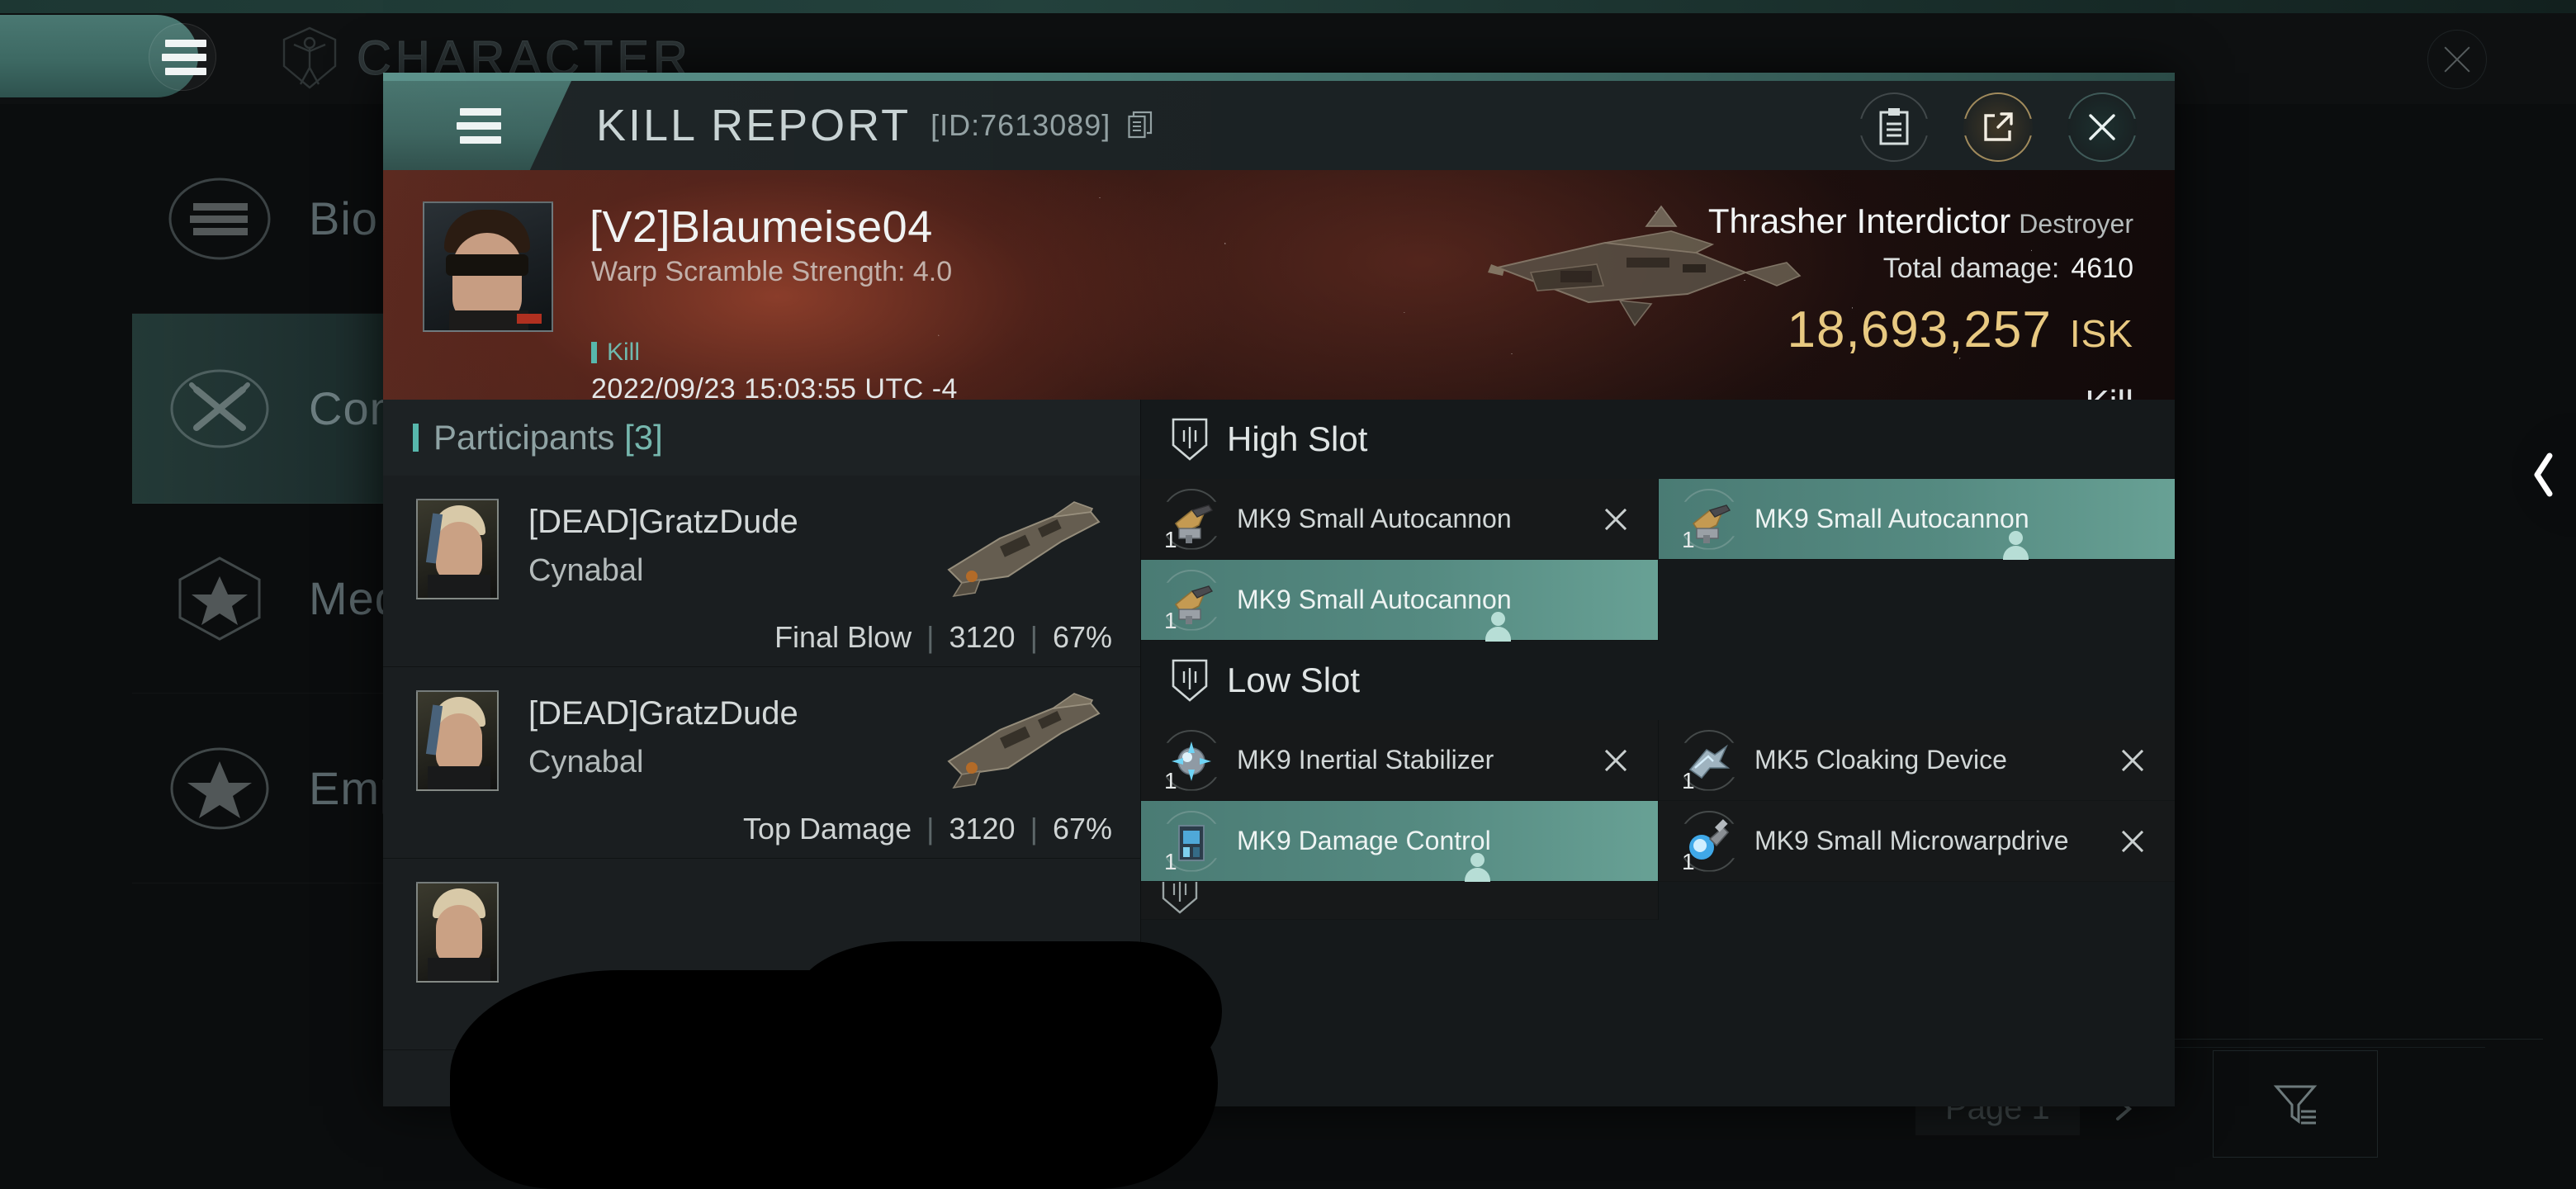  Describe the element at coordinates (1140, 125) in the screenshot. I see `copy-icon` at that location.